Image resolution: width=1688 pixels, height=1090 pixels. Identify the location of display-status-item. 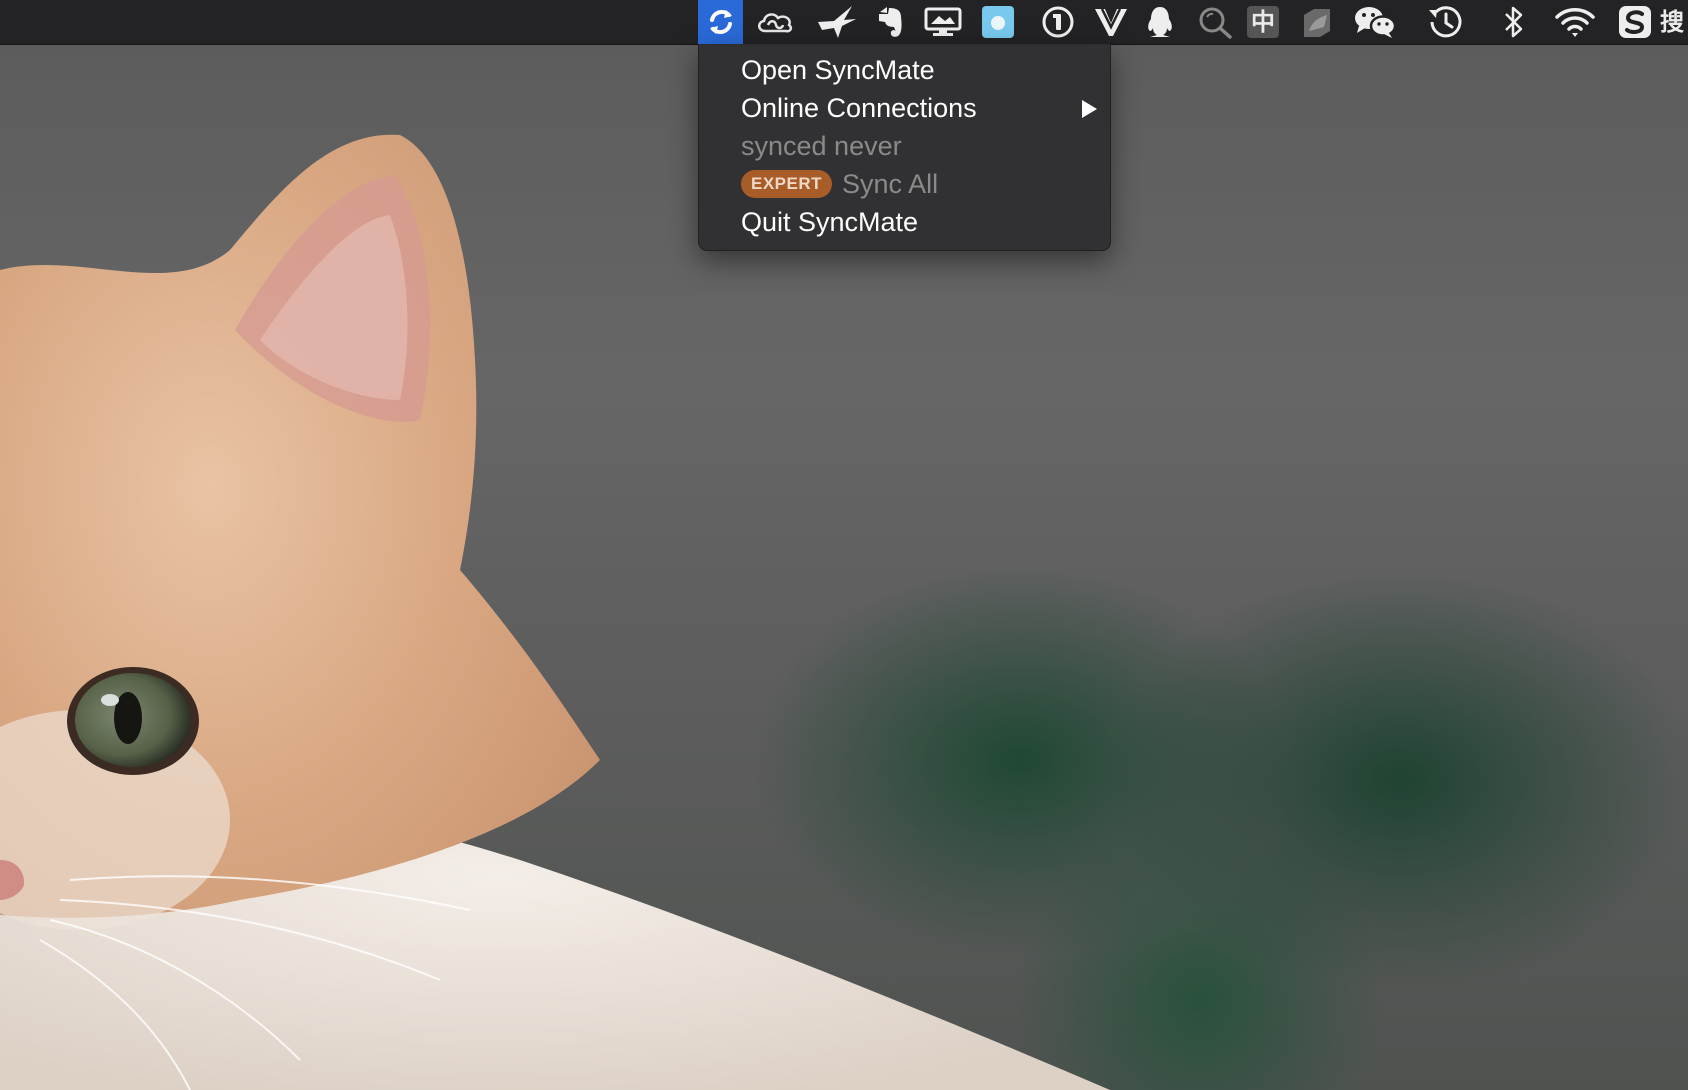
(943, 22).